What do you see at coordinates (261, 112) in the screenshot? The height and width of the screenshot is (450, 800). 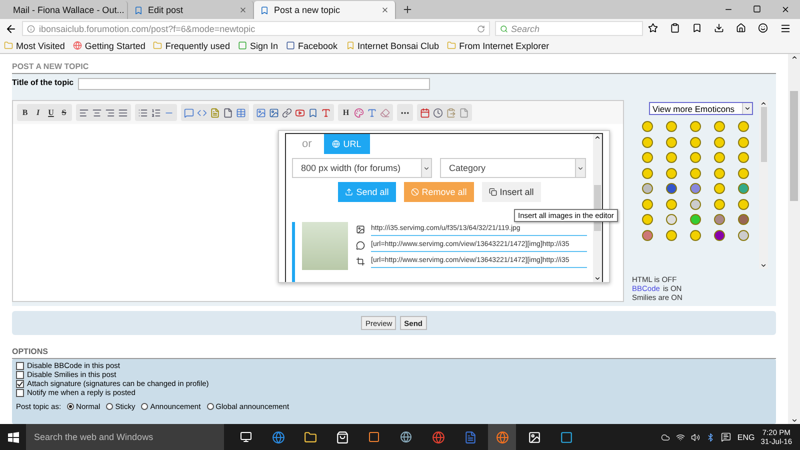 I see `image-button` at bounding box center [261, 112].